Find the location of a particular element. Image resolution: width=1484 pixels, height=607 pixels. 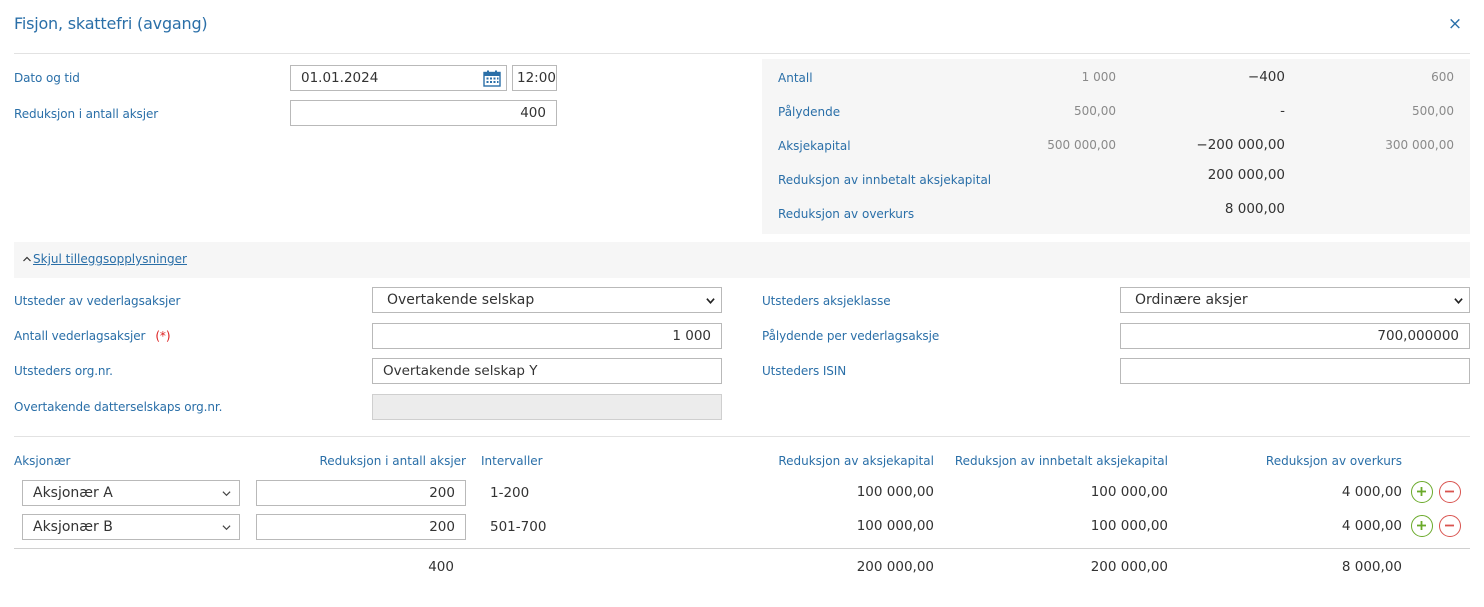

nominal-label: Pålydende per vederlagsaksje is located at coordinates (851, 336).